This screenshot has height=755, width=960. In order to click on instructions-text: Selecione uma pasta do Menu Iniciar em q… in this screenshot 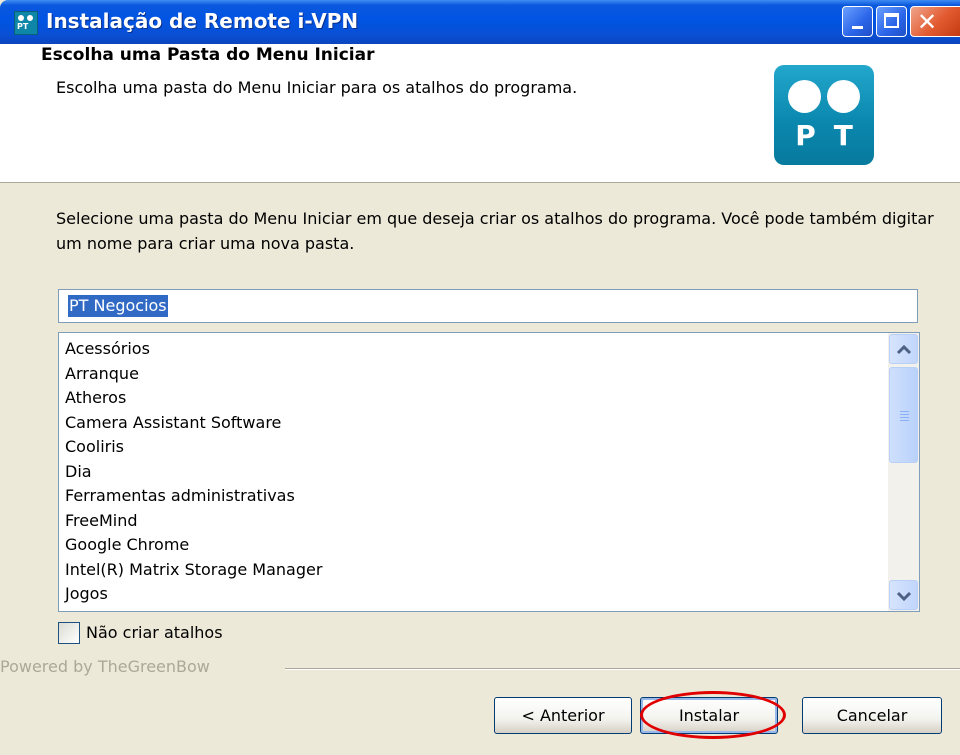, I will do `click(495, 231)`.